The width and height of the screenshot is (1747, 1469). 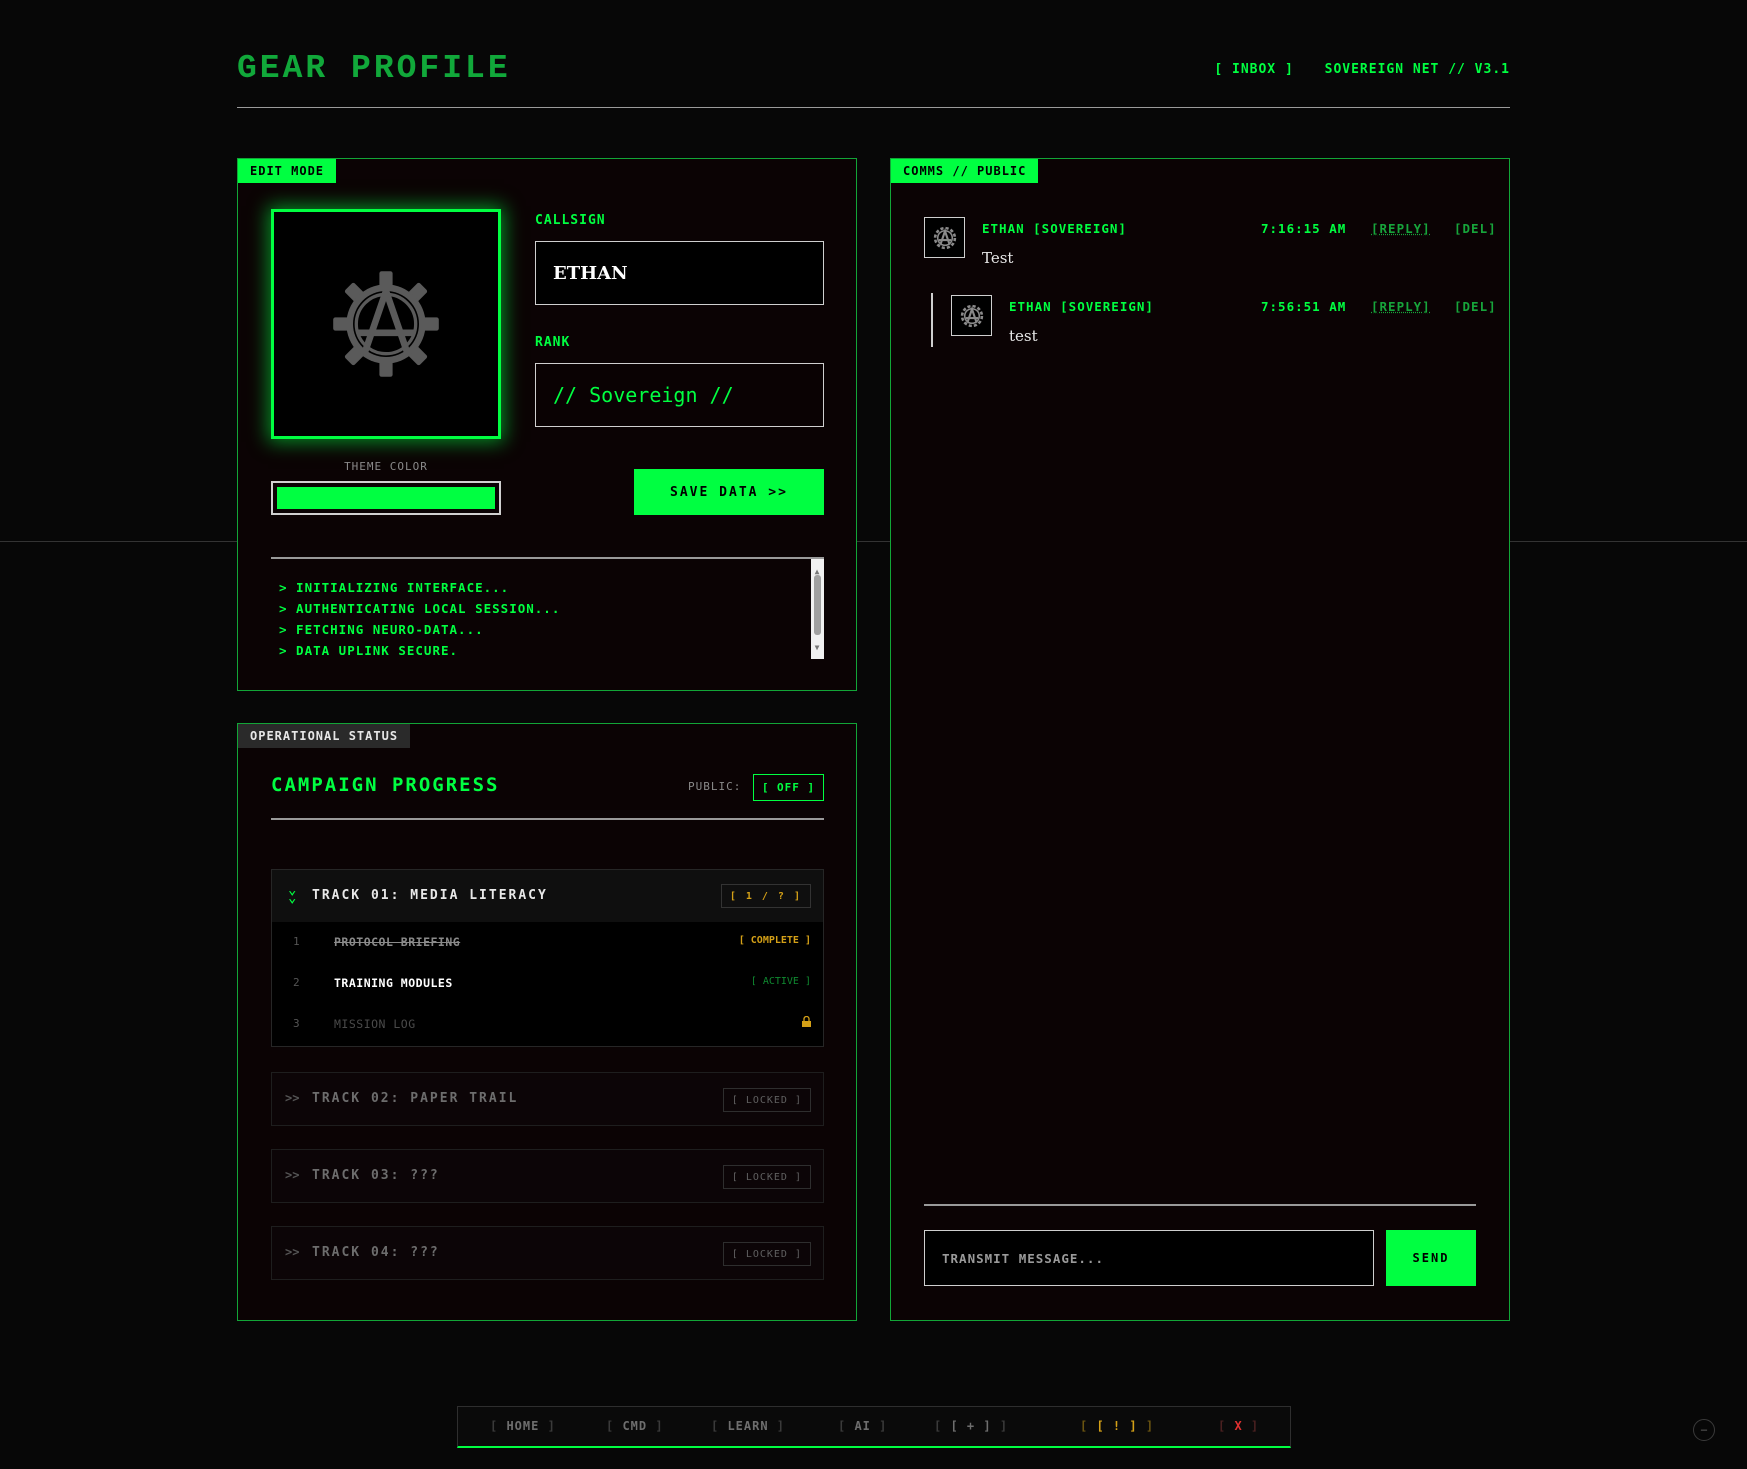 What do you see at coordinates (765, 896) in the screenshot?
I see `track-01-count-badge: [ 1 / ? ]` at bounding box center [765, 896].